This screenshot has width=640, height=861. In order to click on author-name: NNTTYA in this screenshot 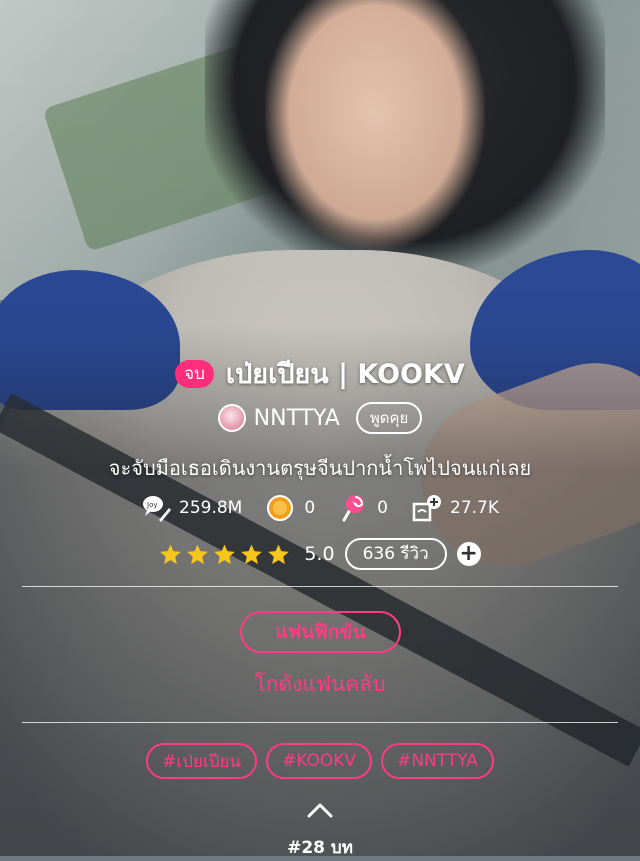, I will do `click(297, 418)`.